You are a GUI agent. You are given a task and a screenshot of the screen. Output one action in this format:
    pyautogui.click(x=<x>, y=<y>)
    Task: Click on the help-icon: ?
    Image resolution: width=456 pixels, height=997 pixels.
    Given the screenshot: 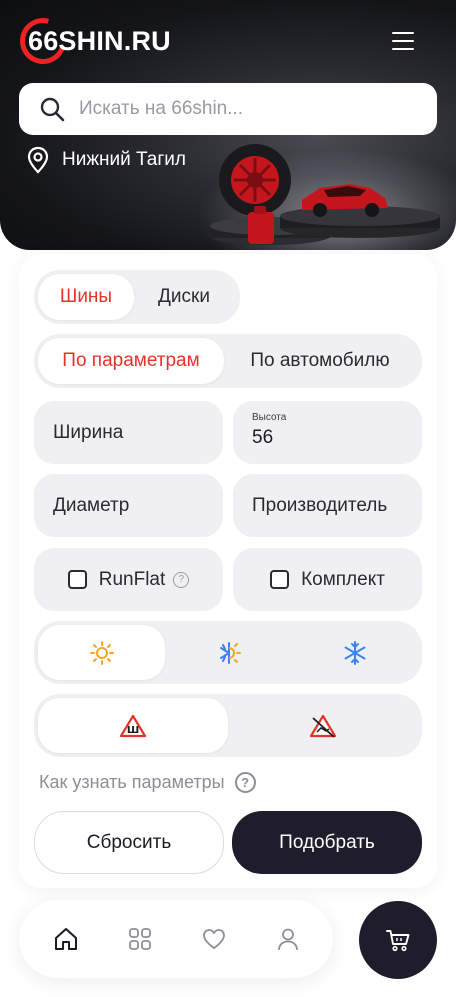 What is the action you would take?
    pyautogui.click(x=245, y=782)
    